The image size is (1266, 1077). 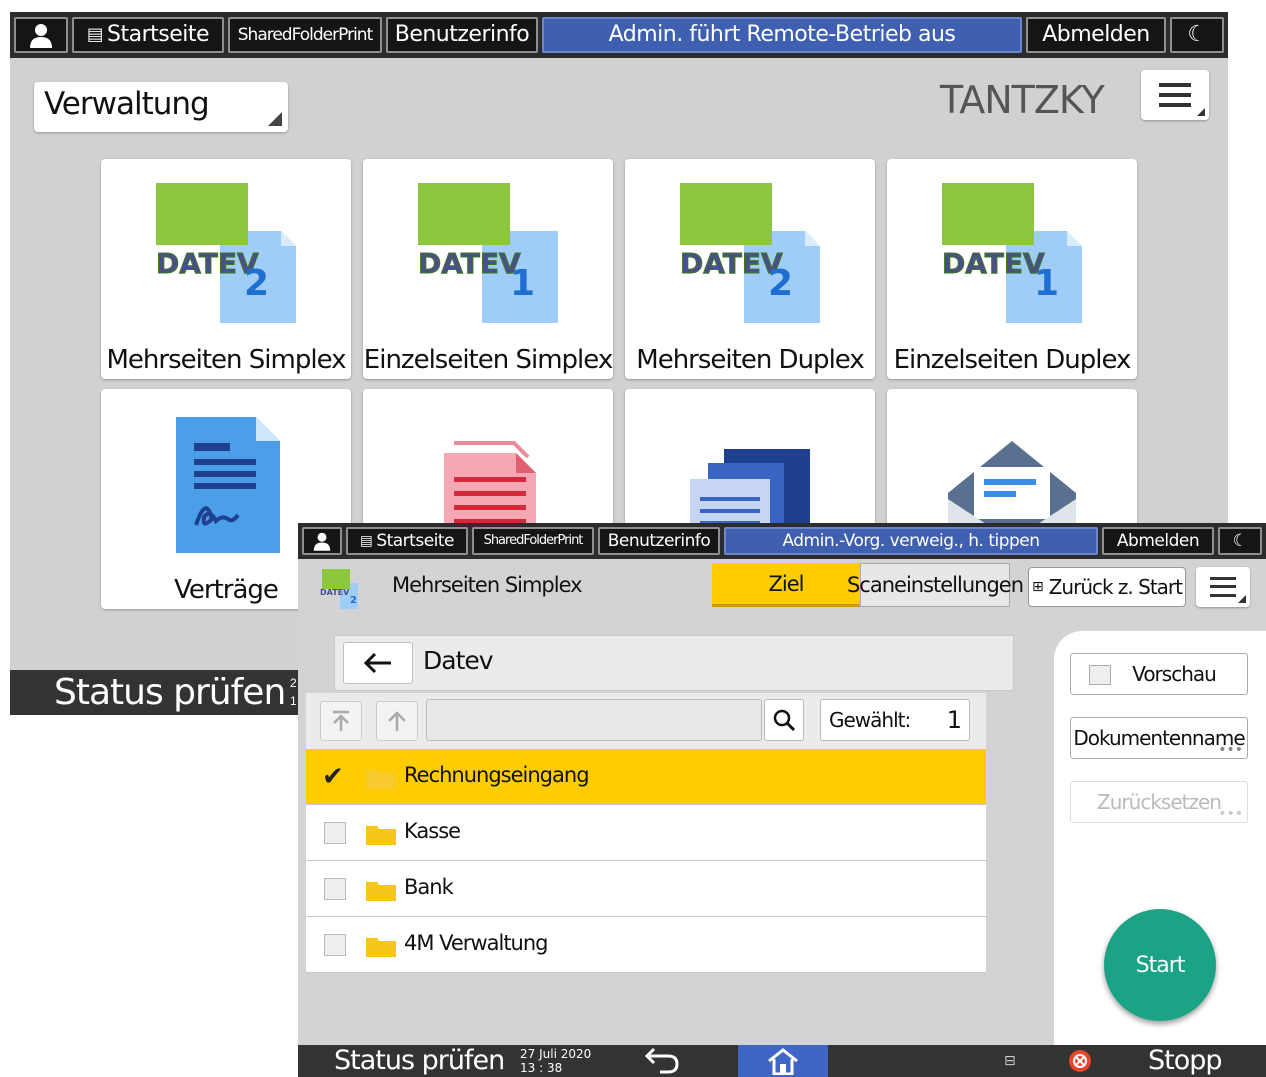 I want to click on tile-label: Einzelseiten Duplex, so click(x=1012, y=360).